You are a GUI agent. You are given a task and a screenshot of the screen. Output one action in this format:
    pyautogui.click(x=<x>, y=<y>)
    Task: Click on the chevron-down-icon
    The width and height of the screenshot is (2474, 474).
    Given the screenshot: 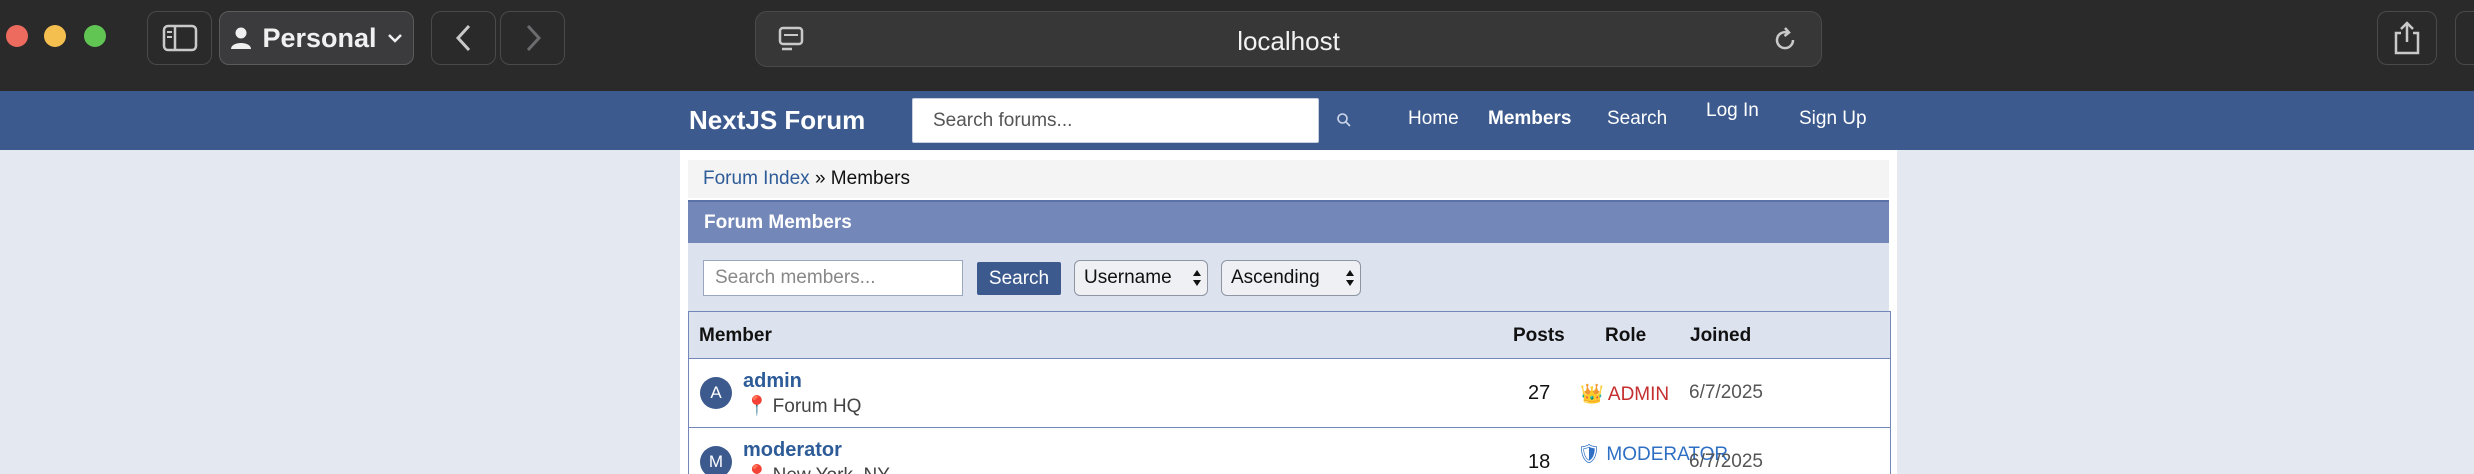 What is the action you would take?
    pyautogui.click(x=394, y=38)
    